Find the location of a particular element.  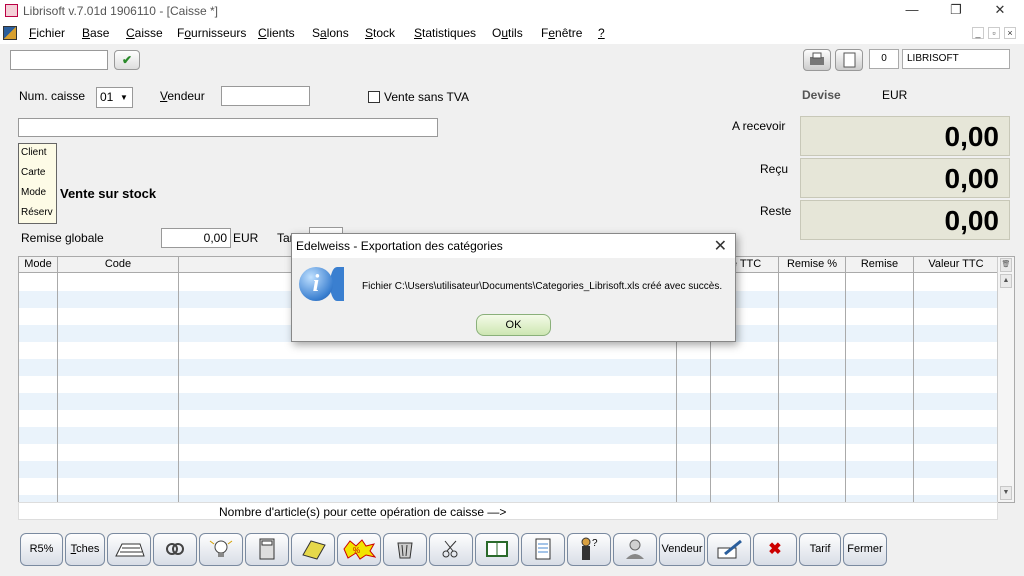

trash-basket-icon is located at coordinates (405, 550).